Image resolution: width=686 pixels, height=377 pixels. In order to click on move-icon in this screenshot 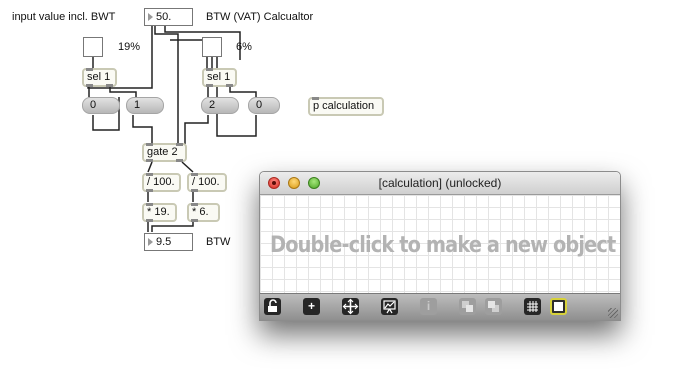, I will do `click(350, 306)`.